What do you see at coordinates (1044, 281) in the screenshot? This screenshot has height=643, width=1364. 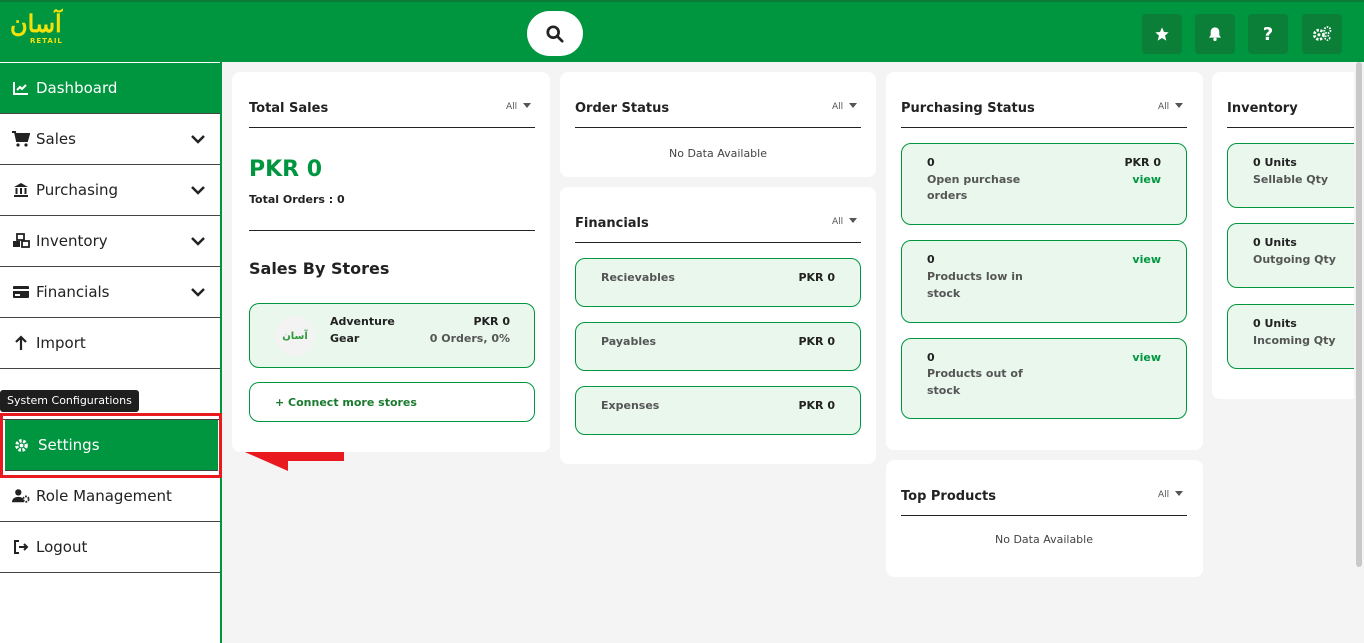 I see `purchasing-row-low-stock: 0 Products low in stock view` at bounding box center [1044, 281].